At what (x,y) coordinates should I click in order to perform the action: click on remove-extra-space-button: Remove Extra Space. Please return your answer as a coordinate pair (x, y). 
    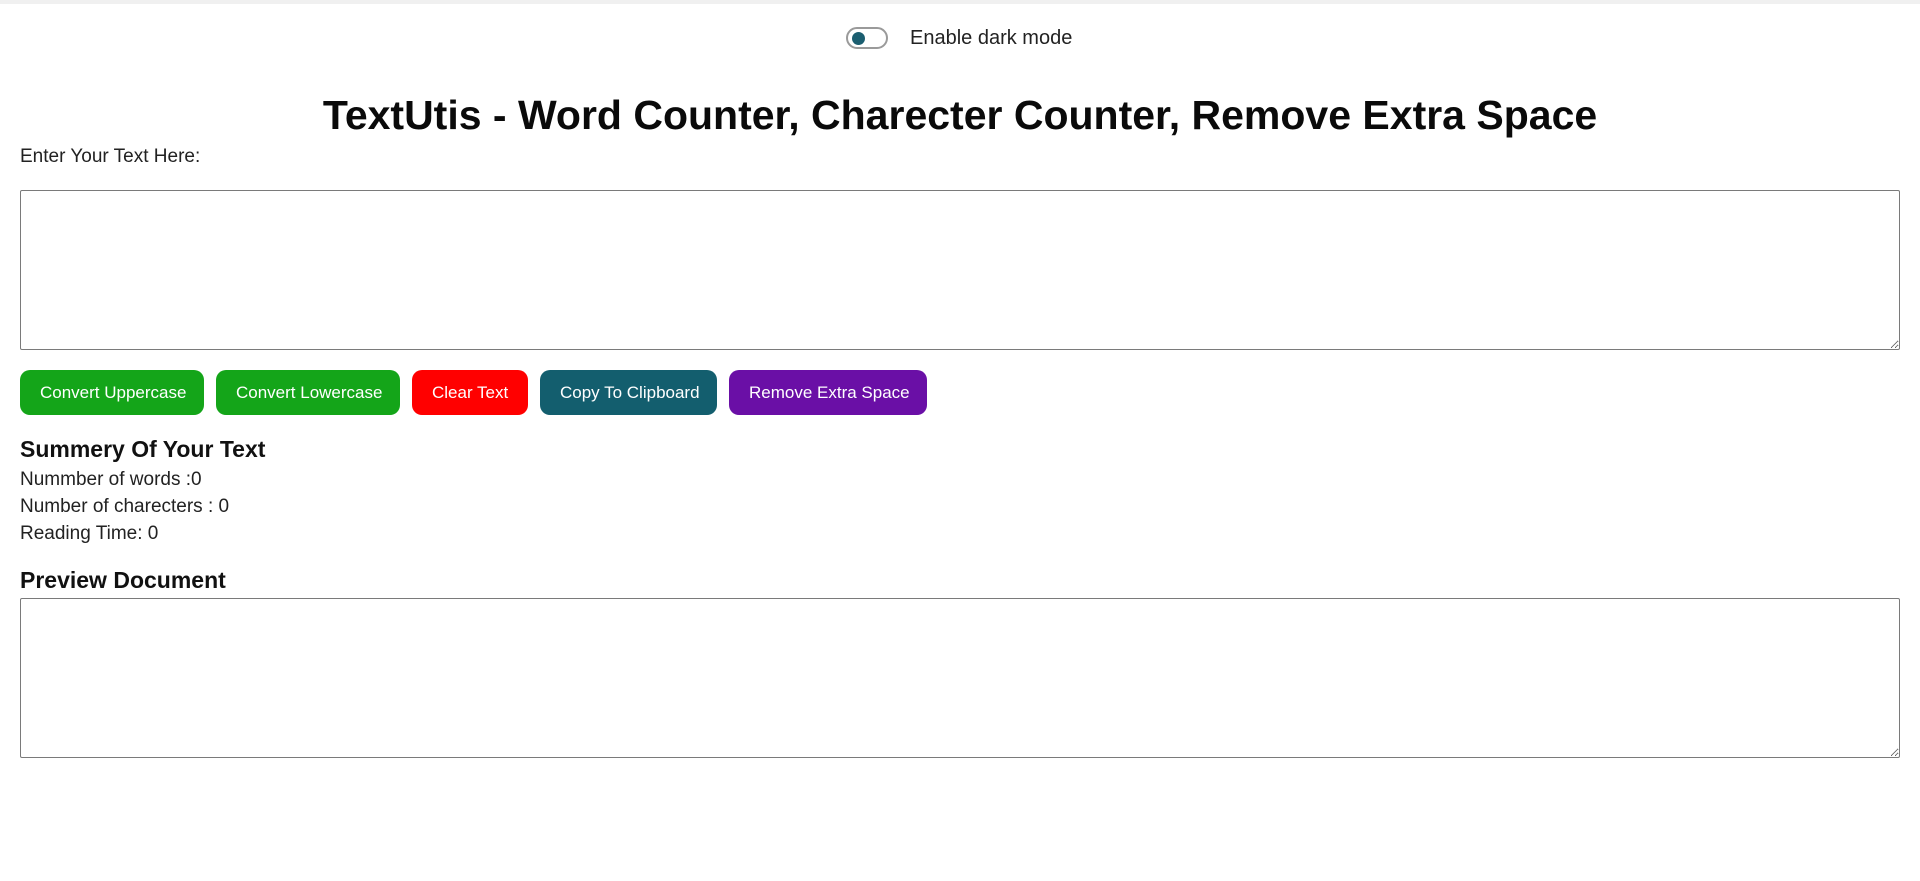
    Looking at the image, I should click on (828, 392).